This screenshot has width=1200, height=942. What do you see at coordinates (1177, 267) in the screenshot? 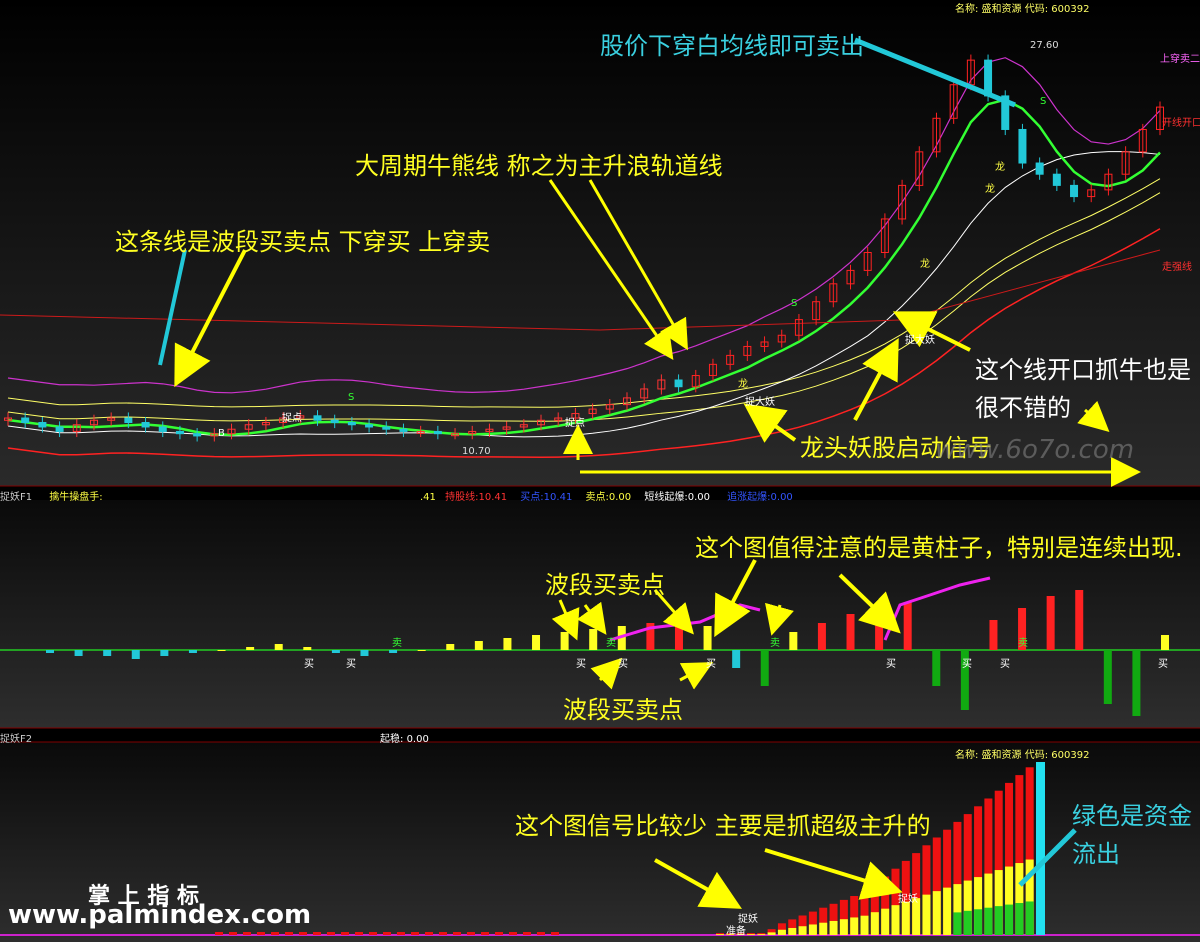
I see `tag-mid: 走强线` at bounding box center [1177, 267].